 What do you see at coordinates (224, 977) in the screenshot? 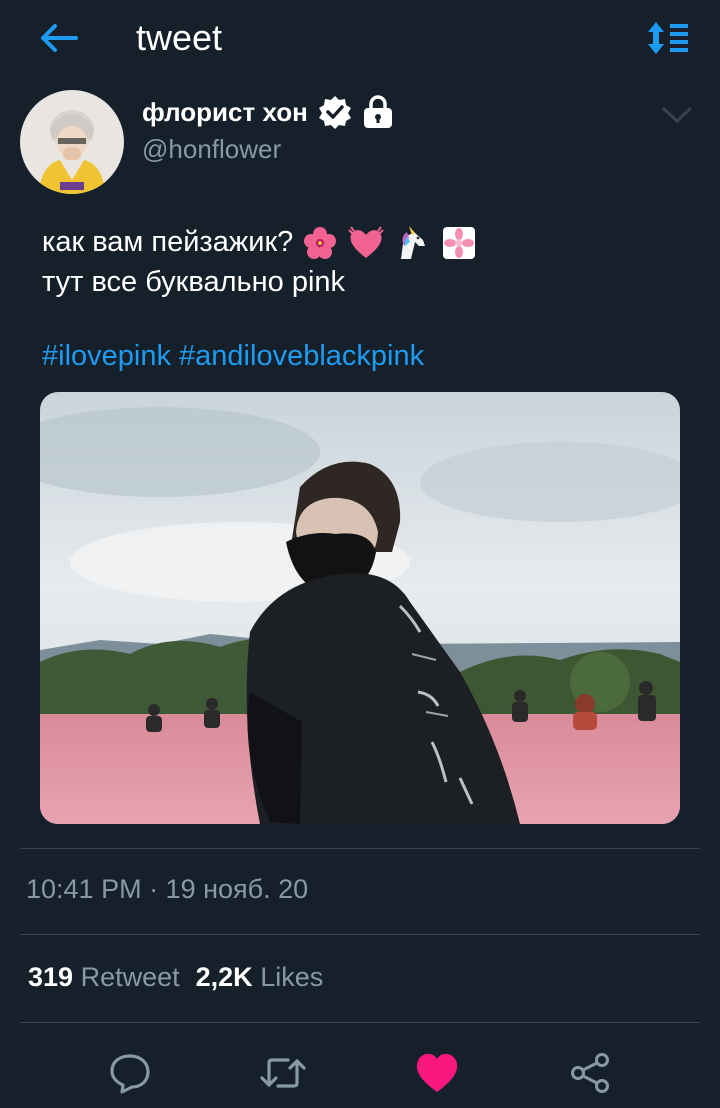
I see `likes-count: 2,2K` at bounding box center [224, 977].